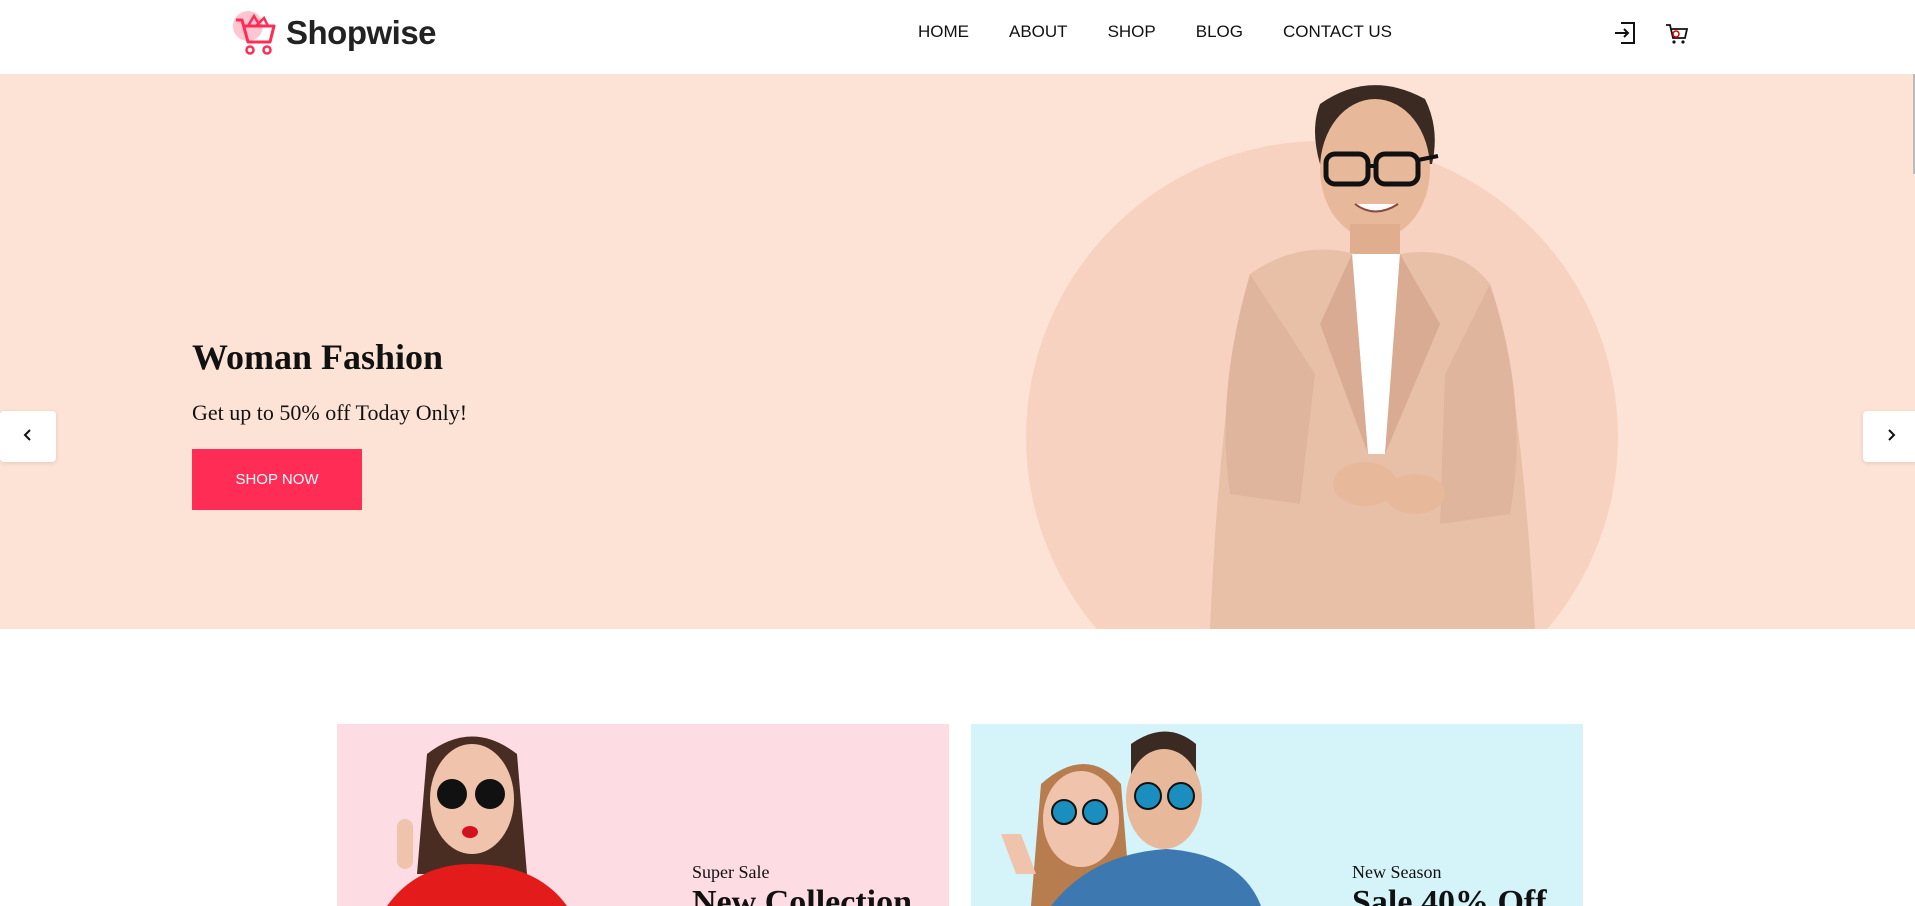 The height and width of the screenshot is (906, 1915). What do you see at coordinates (1132, 32) in the screenshot?
I see `nav-shop: SHOP` at bounding box center [1132, 32].